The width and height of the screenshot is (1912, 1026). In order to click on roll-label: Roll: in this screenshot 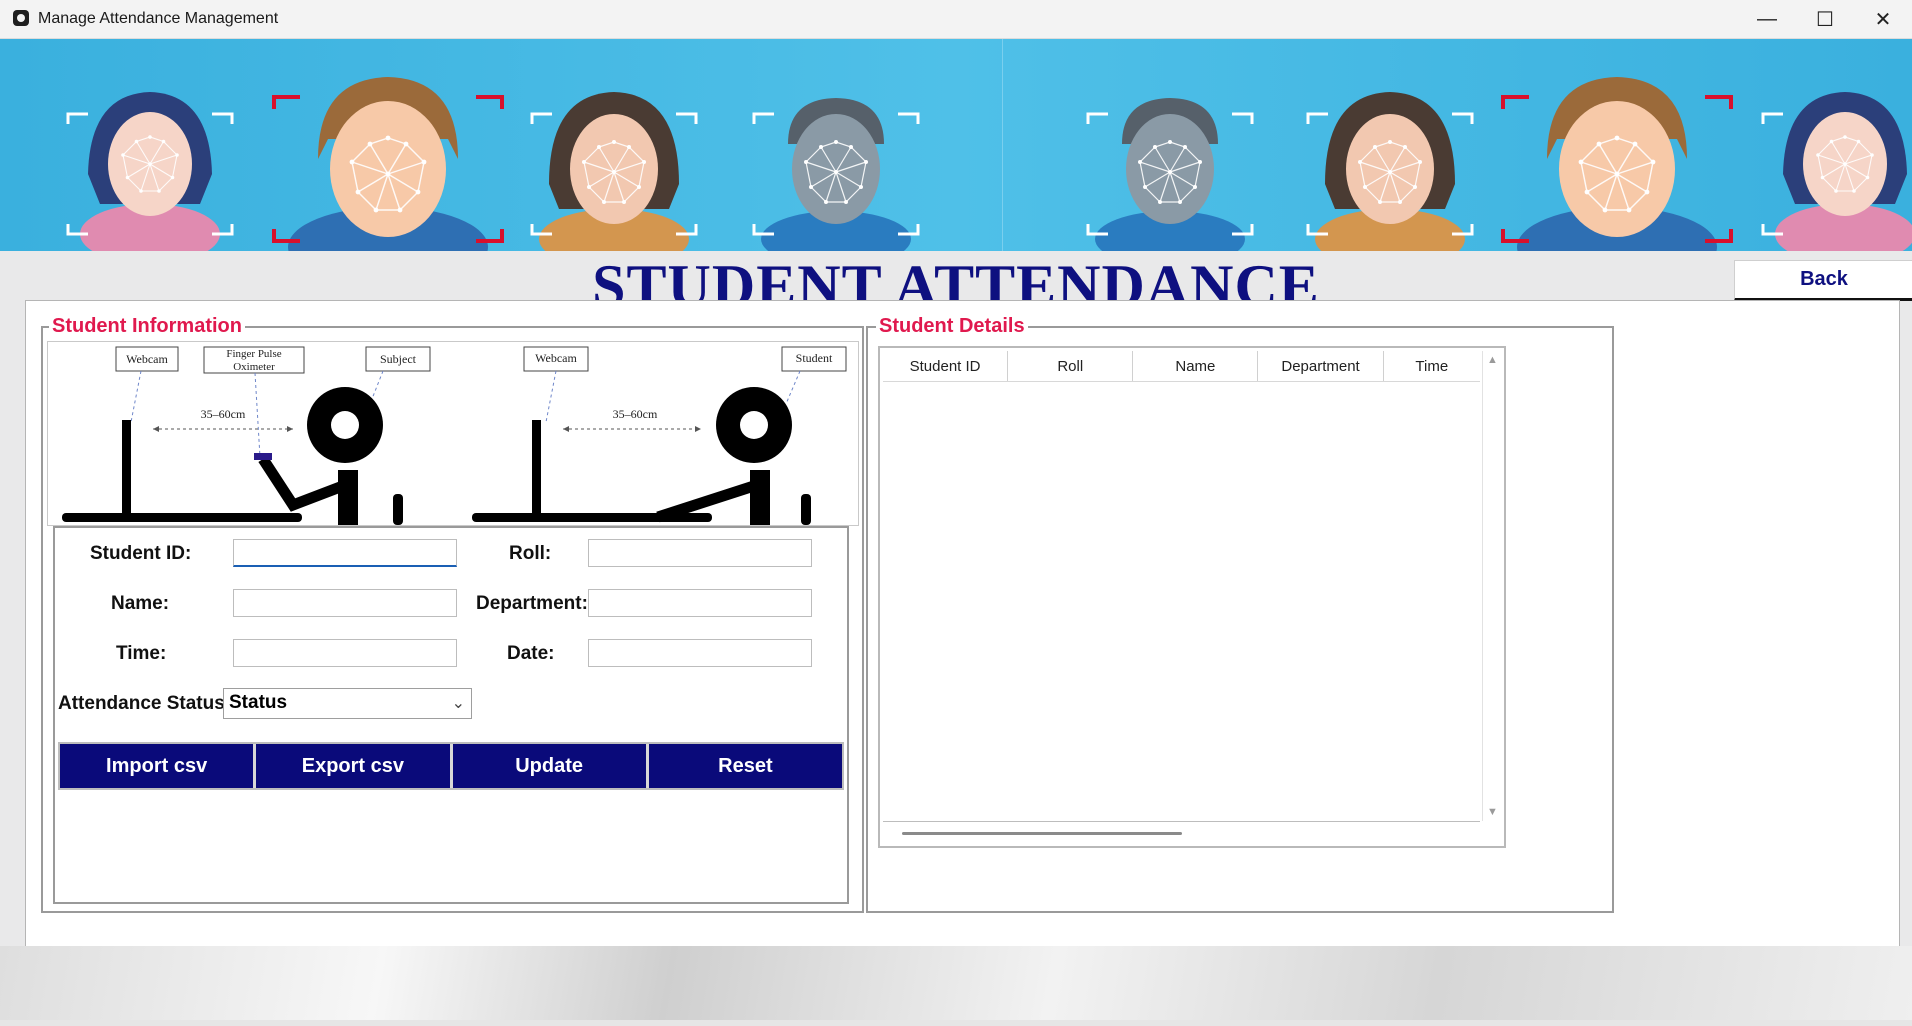, I will do `click(530, 553)`.